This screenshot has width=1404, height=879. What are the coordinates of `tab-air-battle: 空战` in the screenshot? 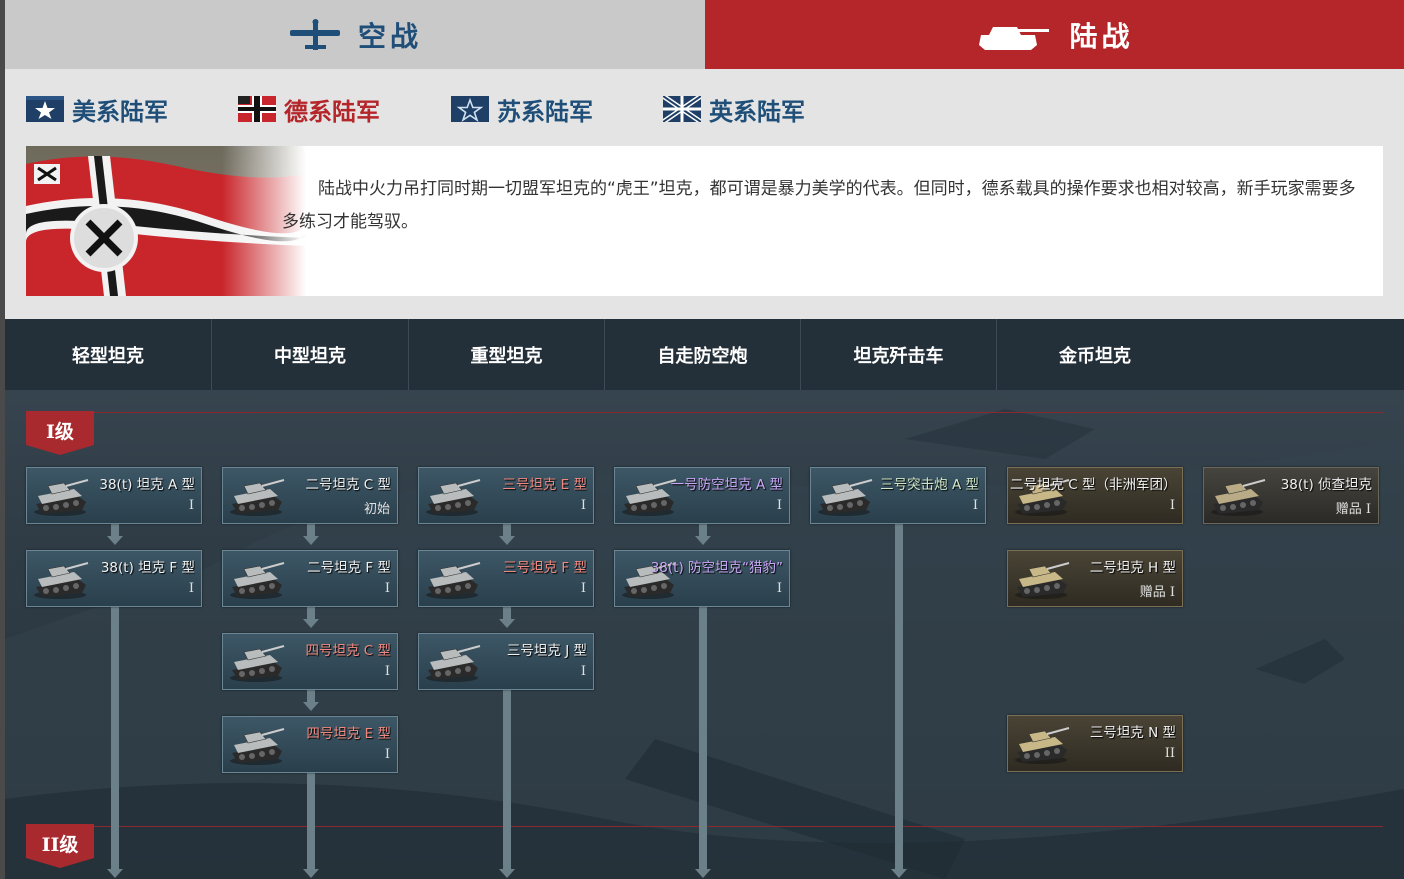 It's located at (355, 34).